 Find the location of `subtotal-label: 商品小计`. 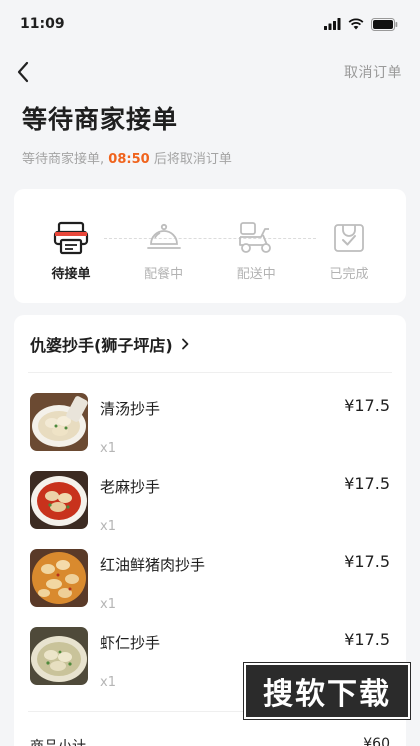

subtotal-label: 商品小计 is located at coordinates (58, 741).